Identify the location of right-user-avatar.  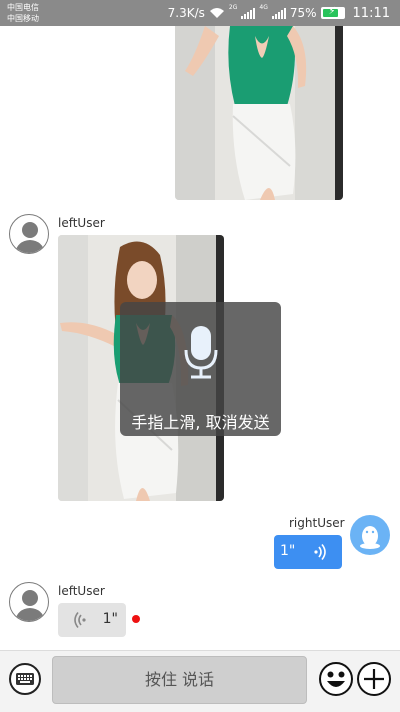
(370, 535).